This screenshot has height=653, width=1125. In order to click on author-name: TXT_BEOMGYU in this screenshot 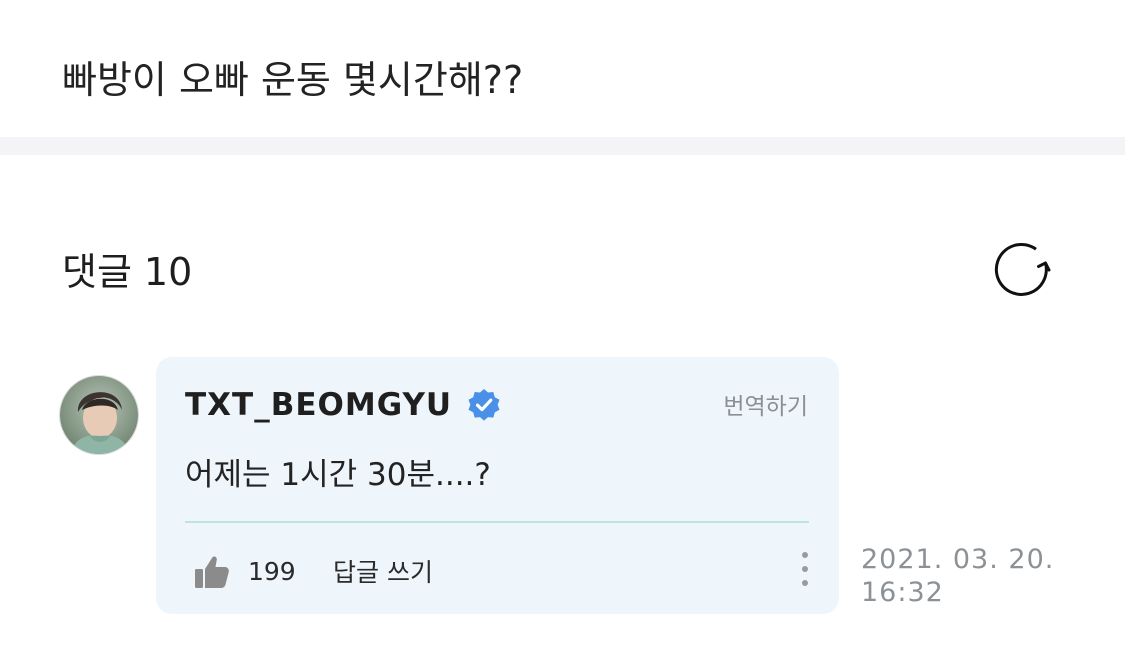, I will do `click(318, 405)`.